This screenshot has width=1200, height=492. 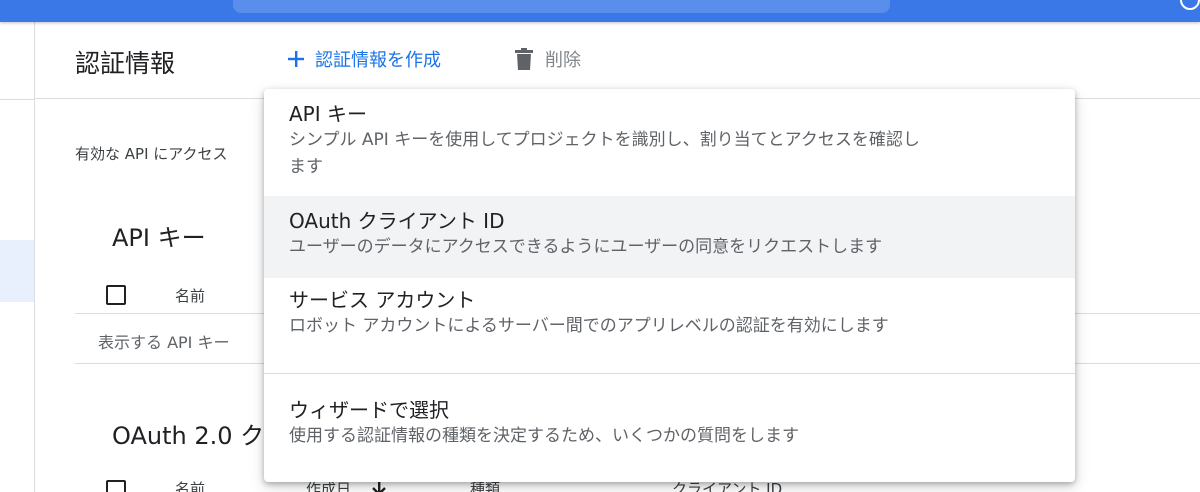 What do you see at coordinates (378, 60) in the screenshot?
I see `create-credentials-label: 認証情報を作成` at bounding box center [378, 60].